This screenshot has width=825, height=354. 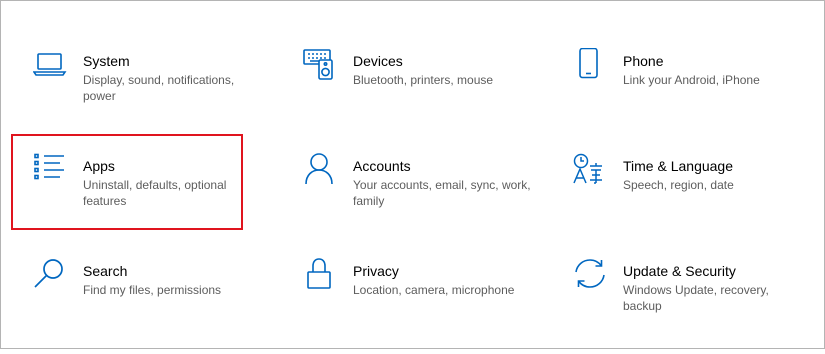 I want to click on settings-tile-search: Search Find my files, permissions, so click(x=151, y=306).